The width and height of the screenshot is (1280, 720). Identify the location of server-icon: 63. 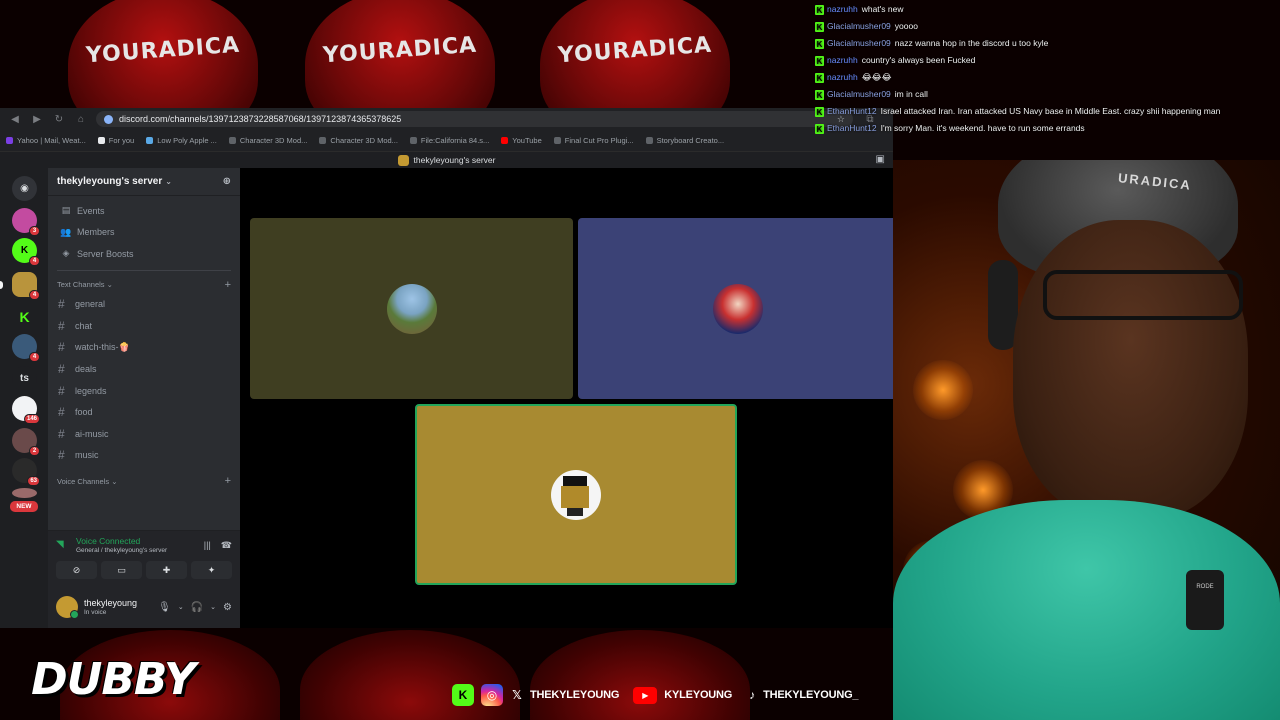
(26, 472).